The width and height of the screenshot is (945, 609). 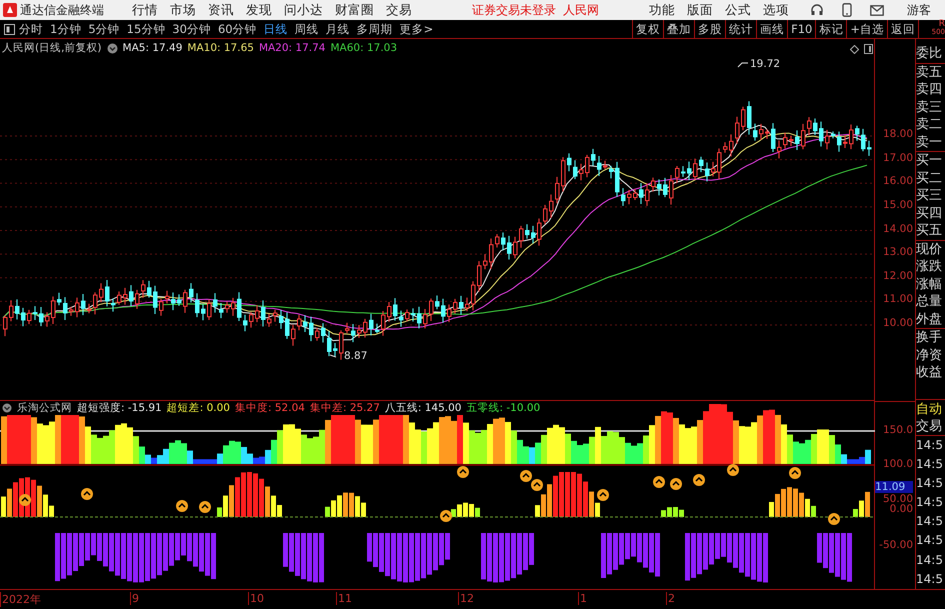 What do you see at coordinates (898, 228) in the screenshot?
I see `price-axis-label: 14.00` at bounding box center [898, 228].